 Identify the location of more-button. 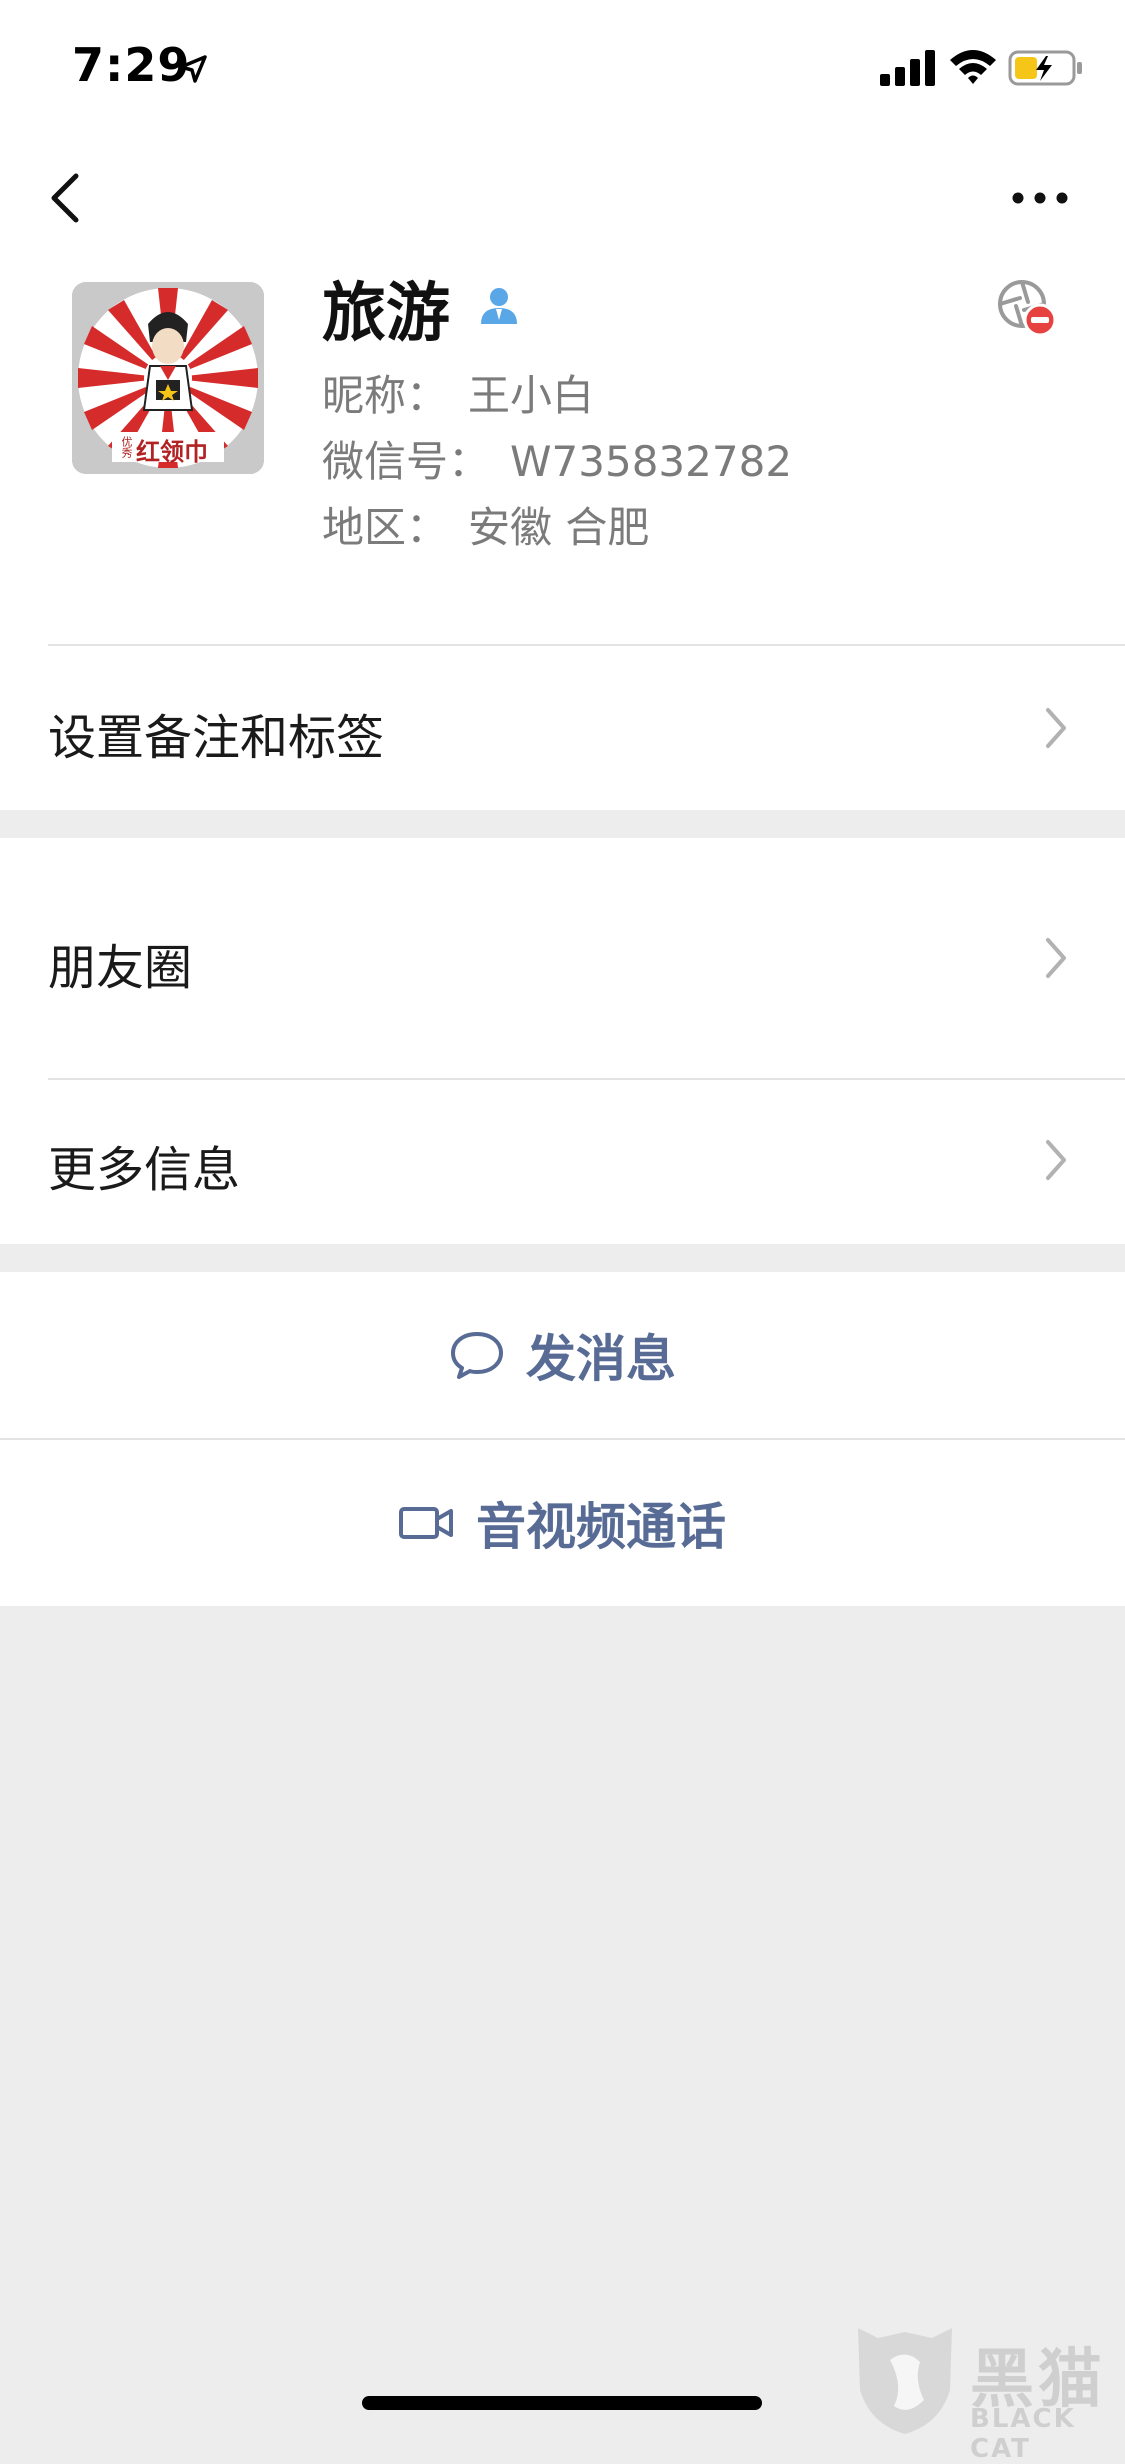
(1040, 198).